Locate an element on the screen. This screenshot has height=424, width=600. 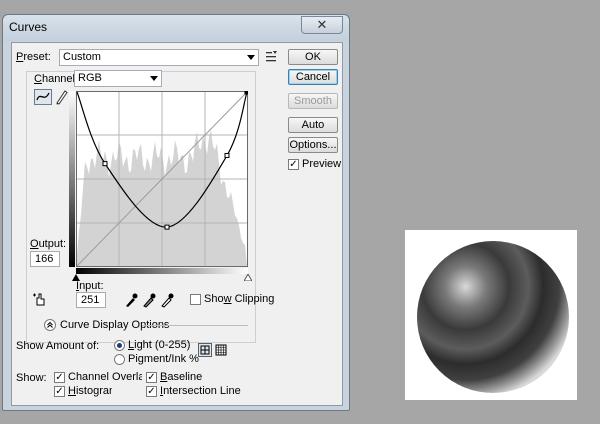
auto-button: Auto is located at coordinates (313, 125).